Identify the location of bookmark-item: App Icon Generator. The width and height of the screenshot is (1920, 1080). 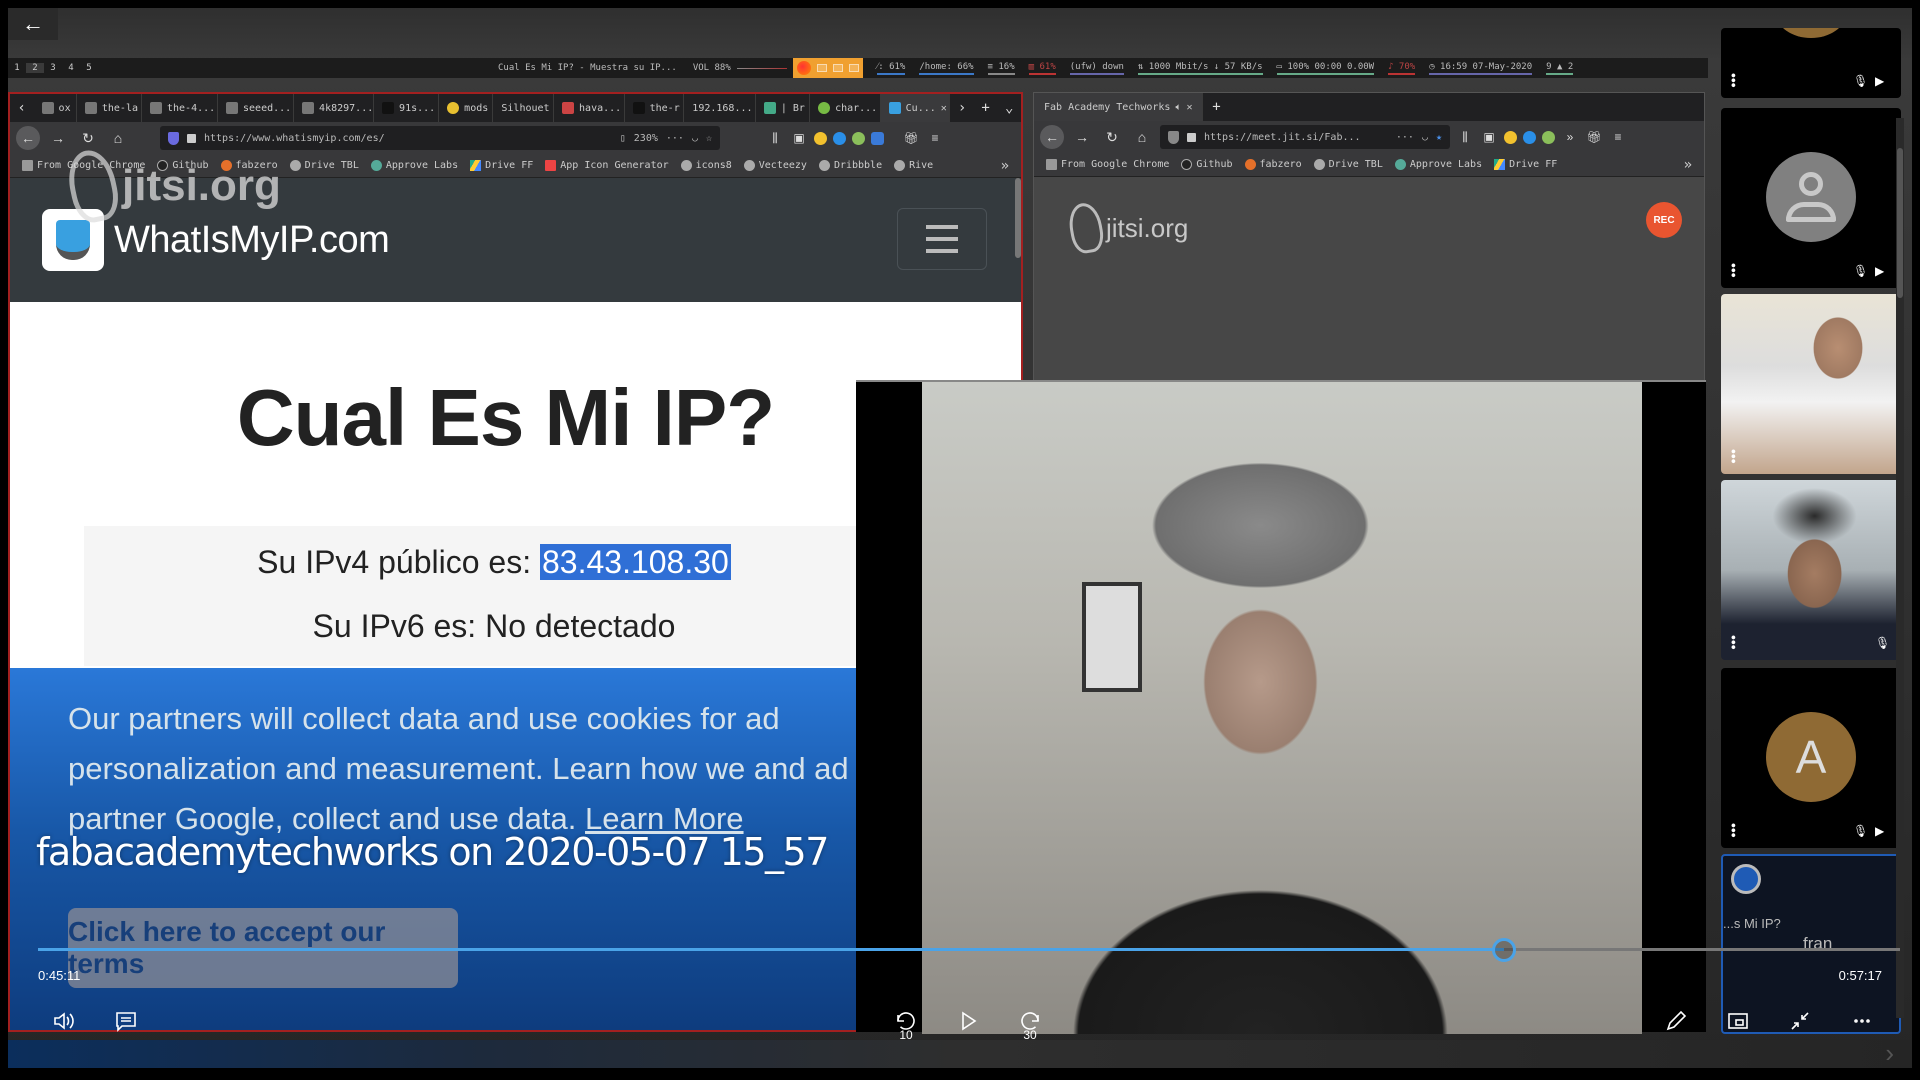
(607, 165).